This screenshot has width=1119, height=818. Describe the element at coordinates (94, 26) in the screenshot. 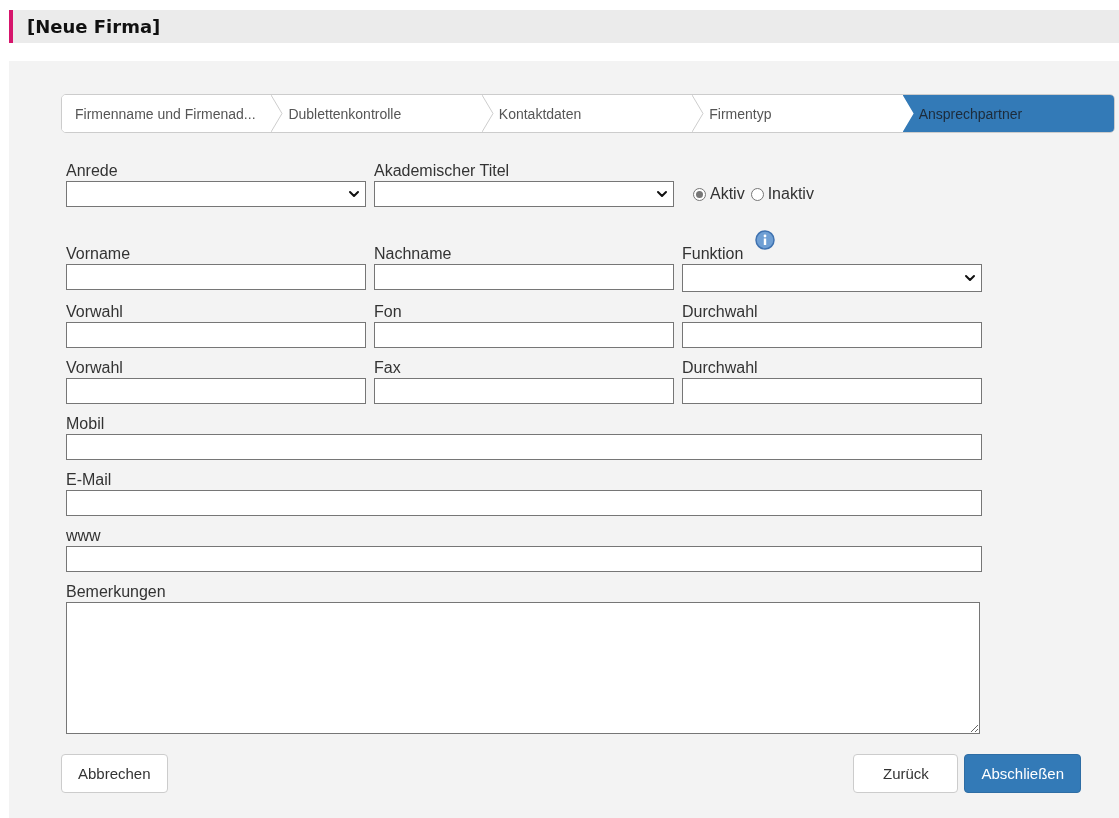

I see `page-title: [Neue Firma]` at that location.